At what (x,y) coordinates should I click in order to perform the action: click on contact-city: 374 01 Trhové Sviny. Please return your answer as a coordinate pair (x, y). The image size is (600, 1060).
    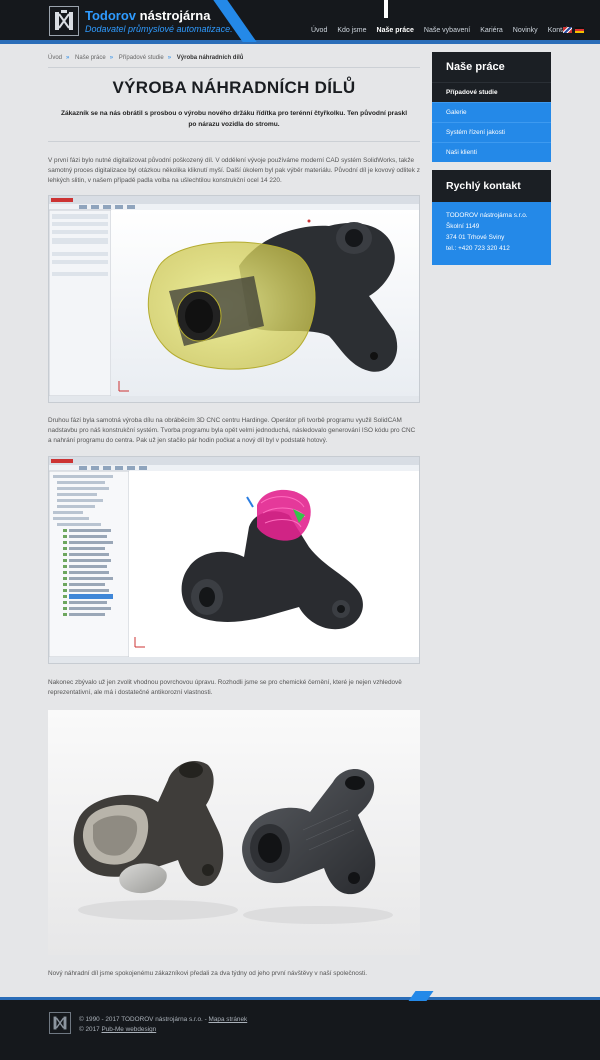
    Looking at the image, I should click on (475, 237).